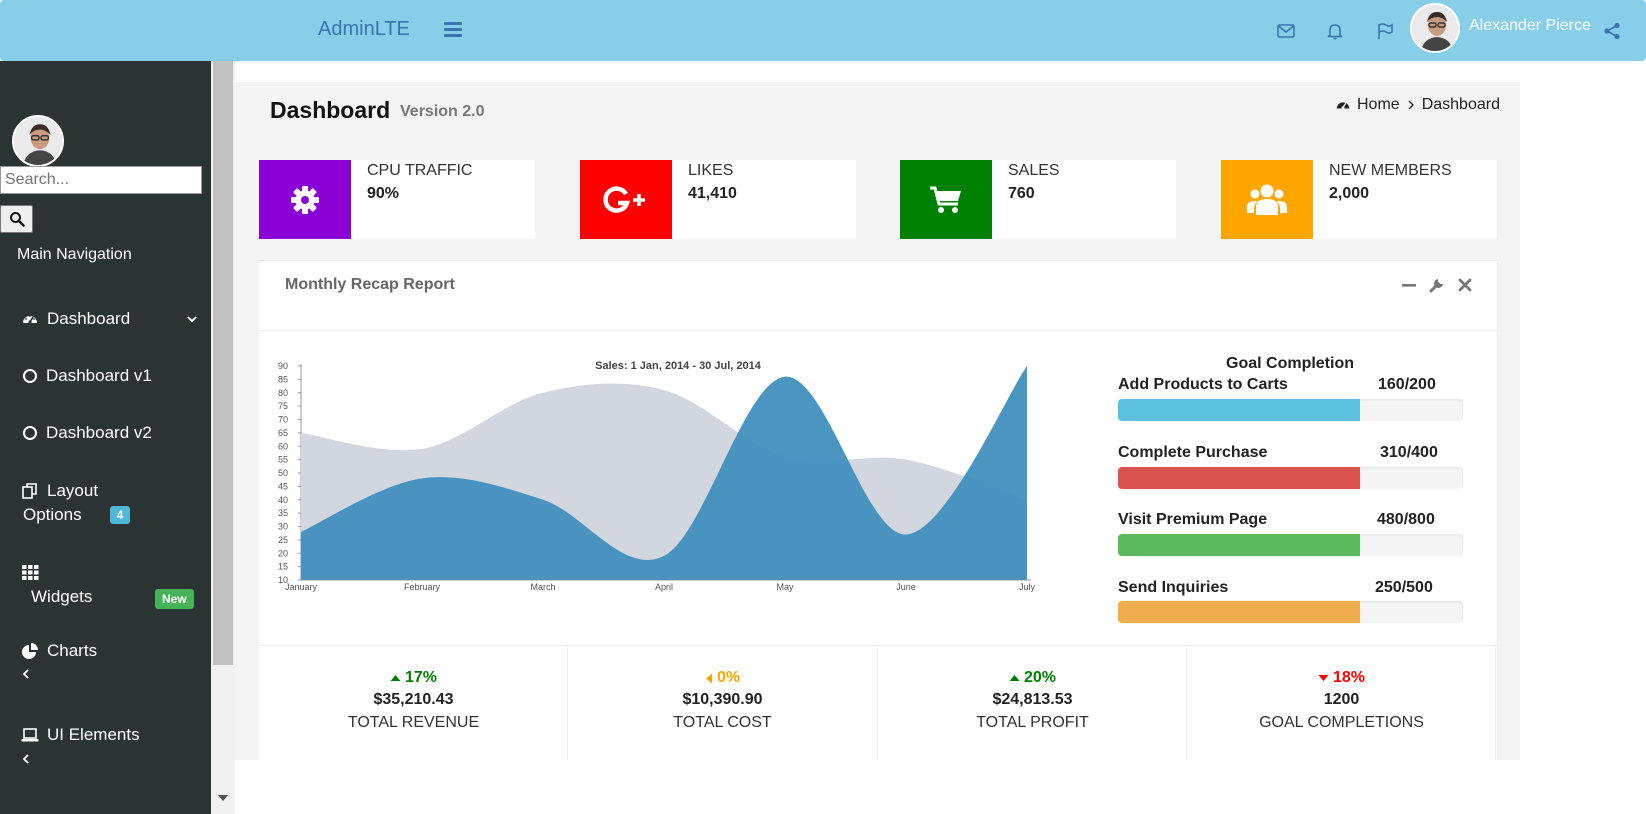 The image size is (1646, 814). Describe the element at coordinates (1341, 722) in the screenshot. I see `description-label: GOAL COMPLETIONS` at that location.